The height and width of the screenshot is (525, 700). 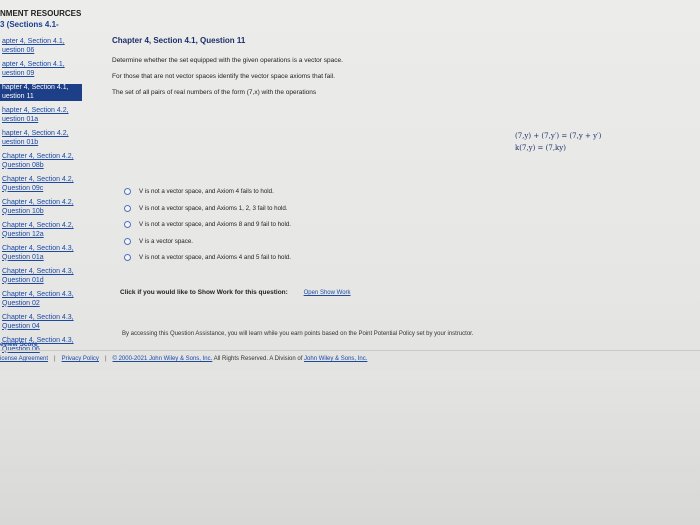 I want to click on sidebar-item: hapter 4, Section 4.2, uestion 01b, so click(x=49, y=138).